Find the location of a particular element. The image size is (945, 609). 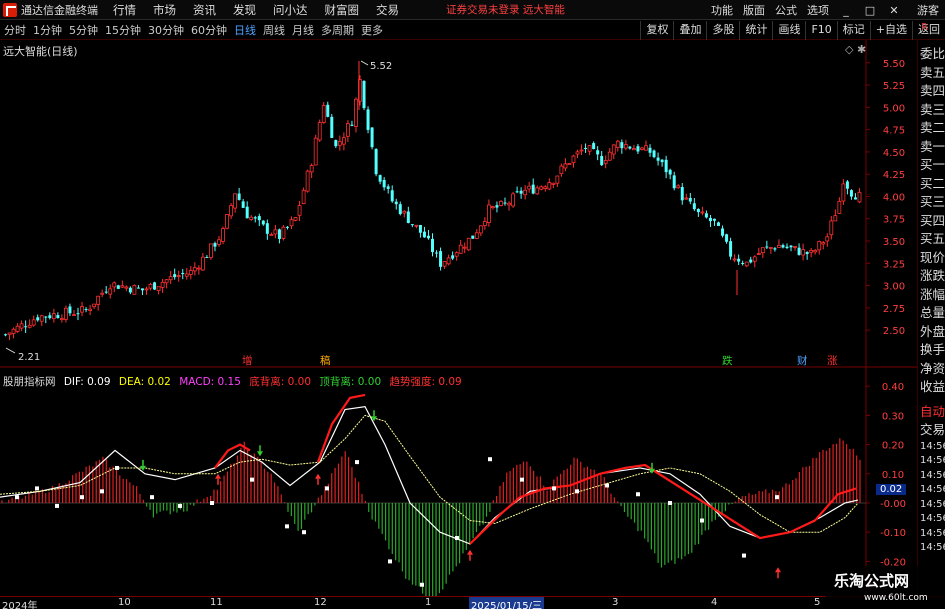

period-tab-30min: 30分钟 is located at coordinates (166, 30).